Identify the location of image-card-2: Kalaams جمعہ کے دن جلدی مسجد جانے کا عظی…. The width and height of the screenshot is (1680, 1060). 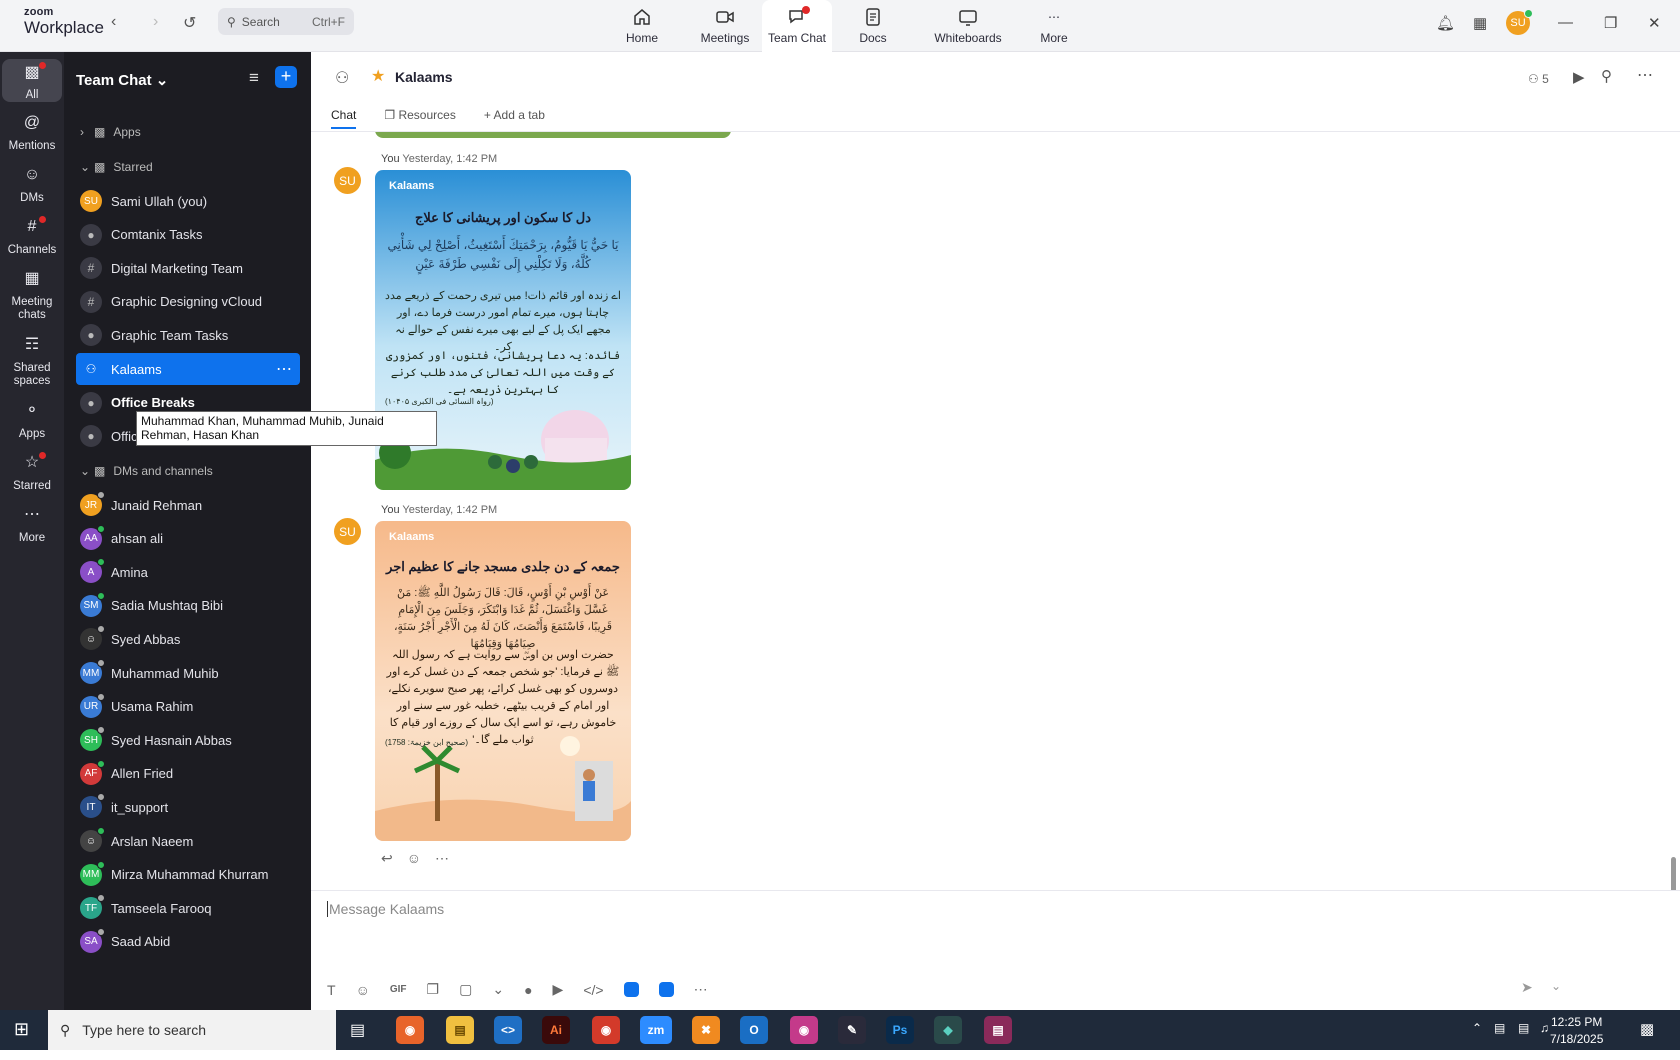
(503, 681).